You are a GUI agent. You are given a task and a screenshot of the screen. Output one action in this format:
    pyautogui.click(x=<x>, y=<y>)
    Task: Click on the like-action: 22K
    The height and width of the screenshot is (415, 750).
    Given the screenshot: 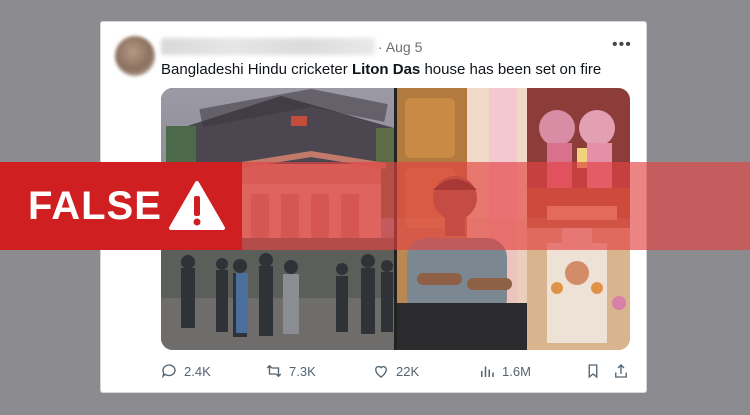 What is the action you would take?
    pyautogui.click(x=395, y=371)
    